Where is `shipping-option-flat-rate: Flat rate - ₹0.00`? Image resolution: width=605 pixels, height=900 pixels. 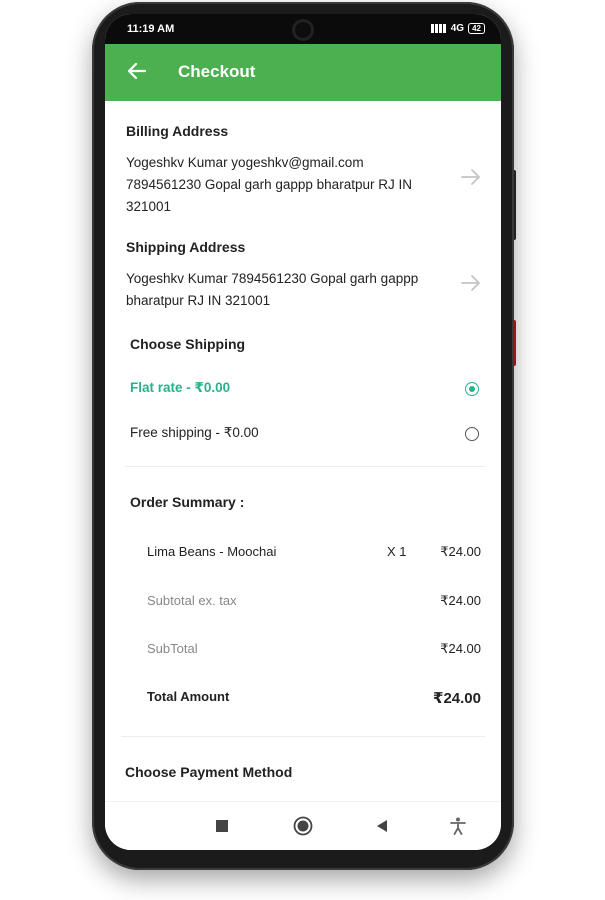
shipping-option-flat-rate: Flat rate - ₹0.00 is located at coordinates (180, 388).